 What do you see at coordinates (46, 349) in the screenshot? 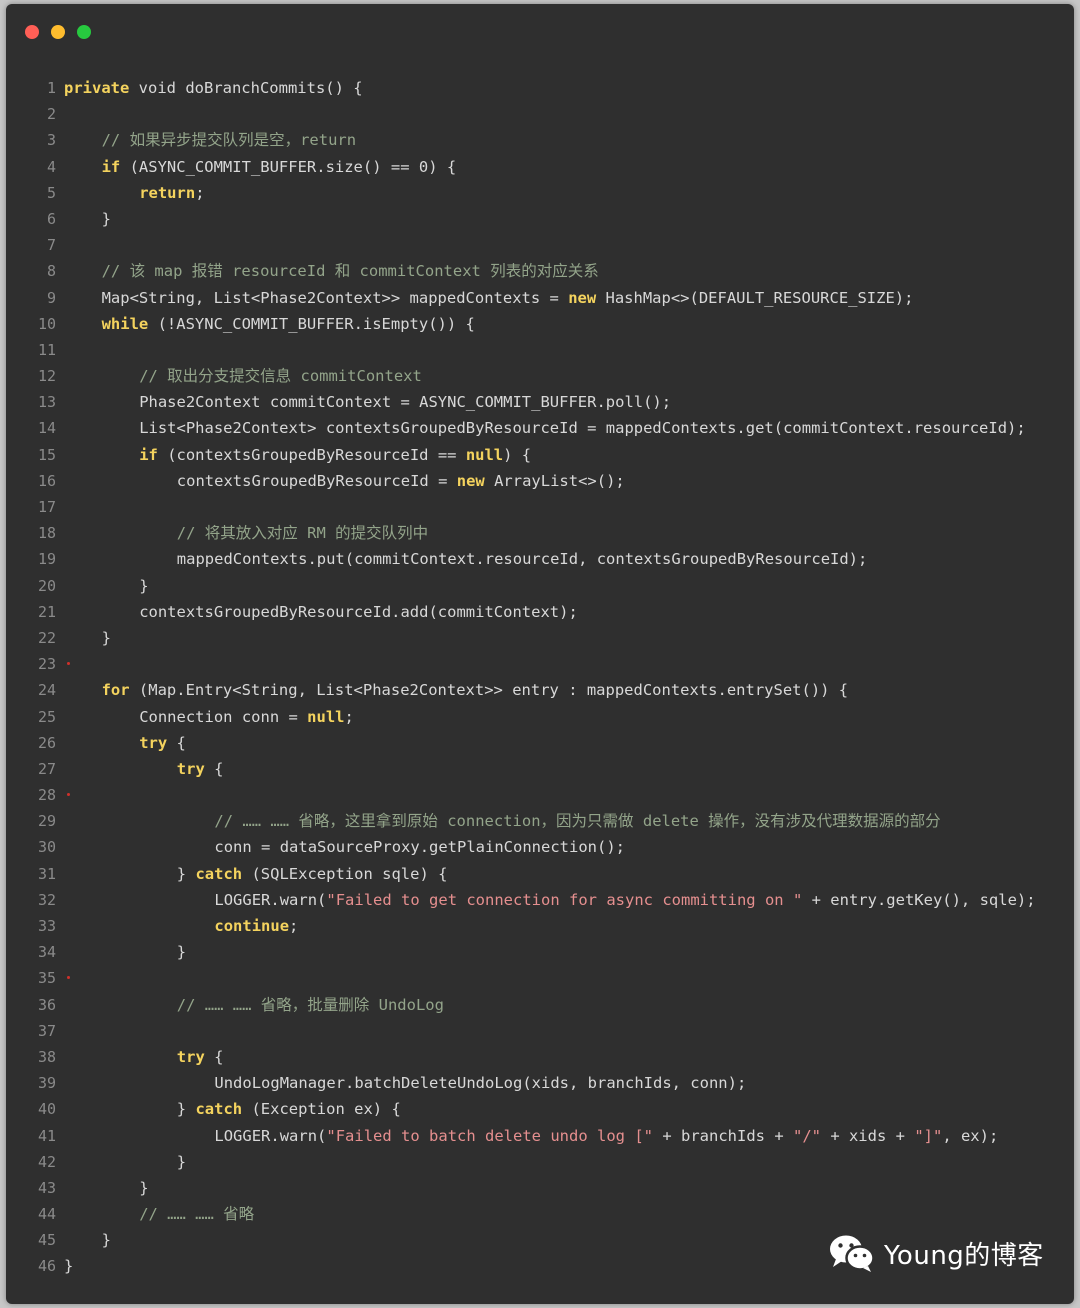
I see `line-number: 11` at bounding box center [46, 349].